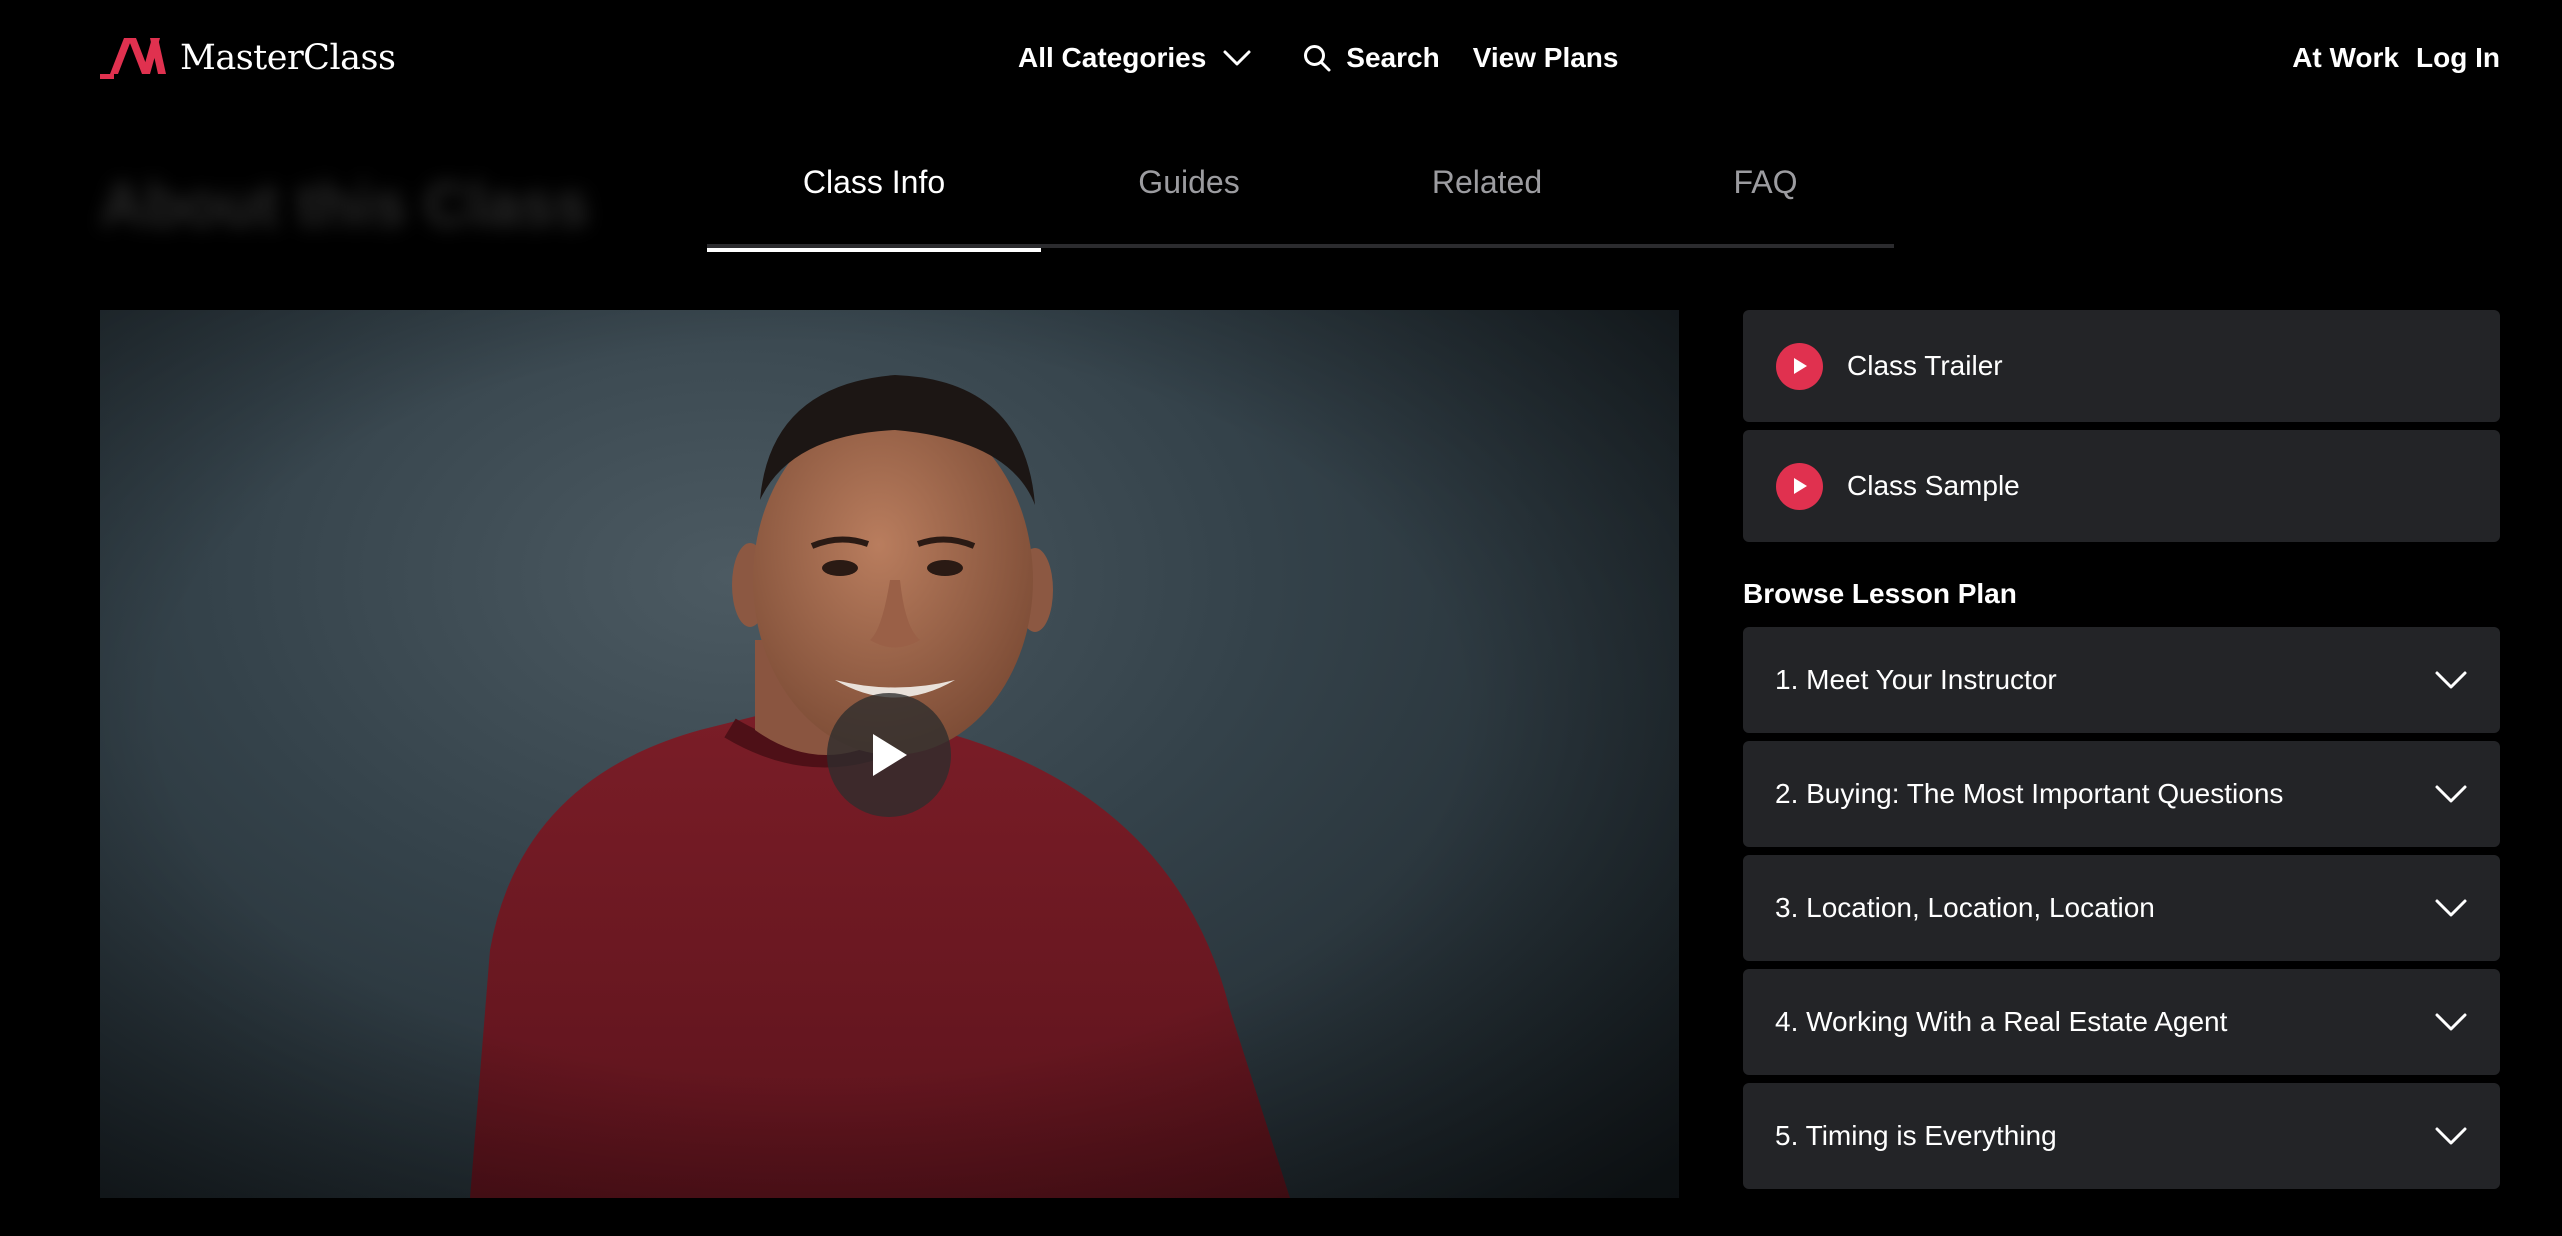 The width and height of the screenshot is (2562, 1236). I want to click on lesson-title: 2. Buying: The Most Important Questions, so click(2029, 793).